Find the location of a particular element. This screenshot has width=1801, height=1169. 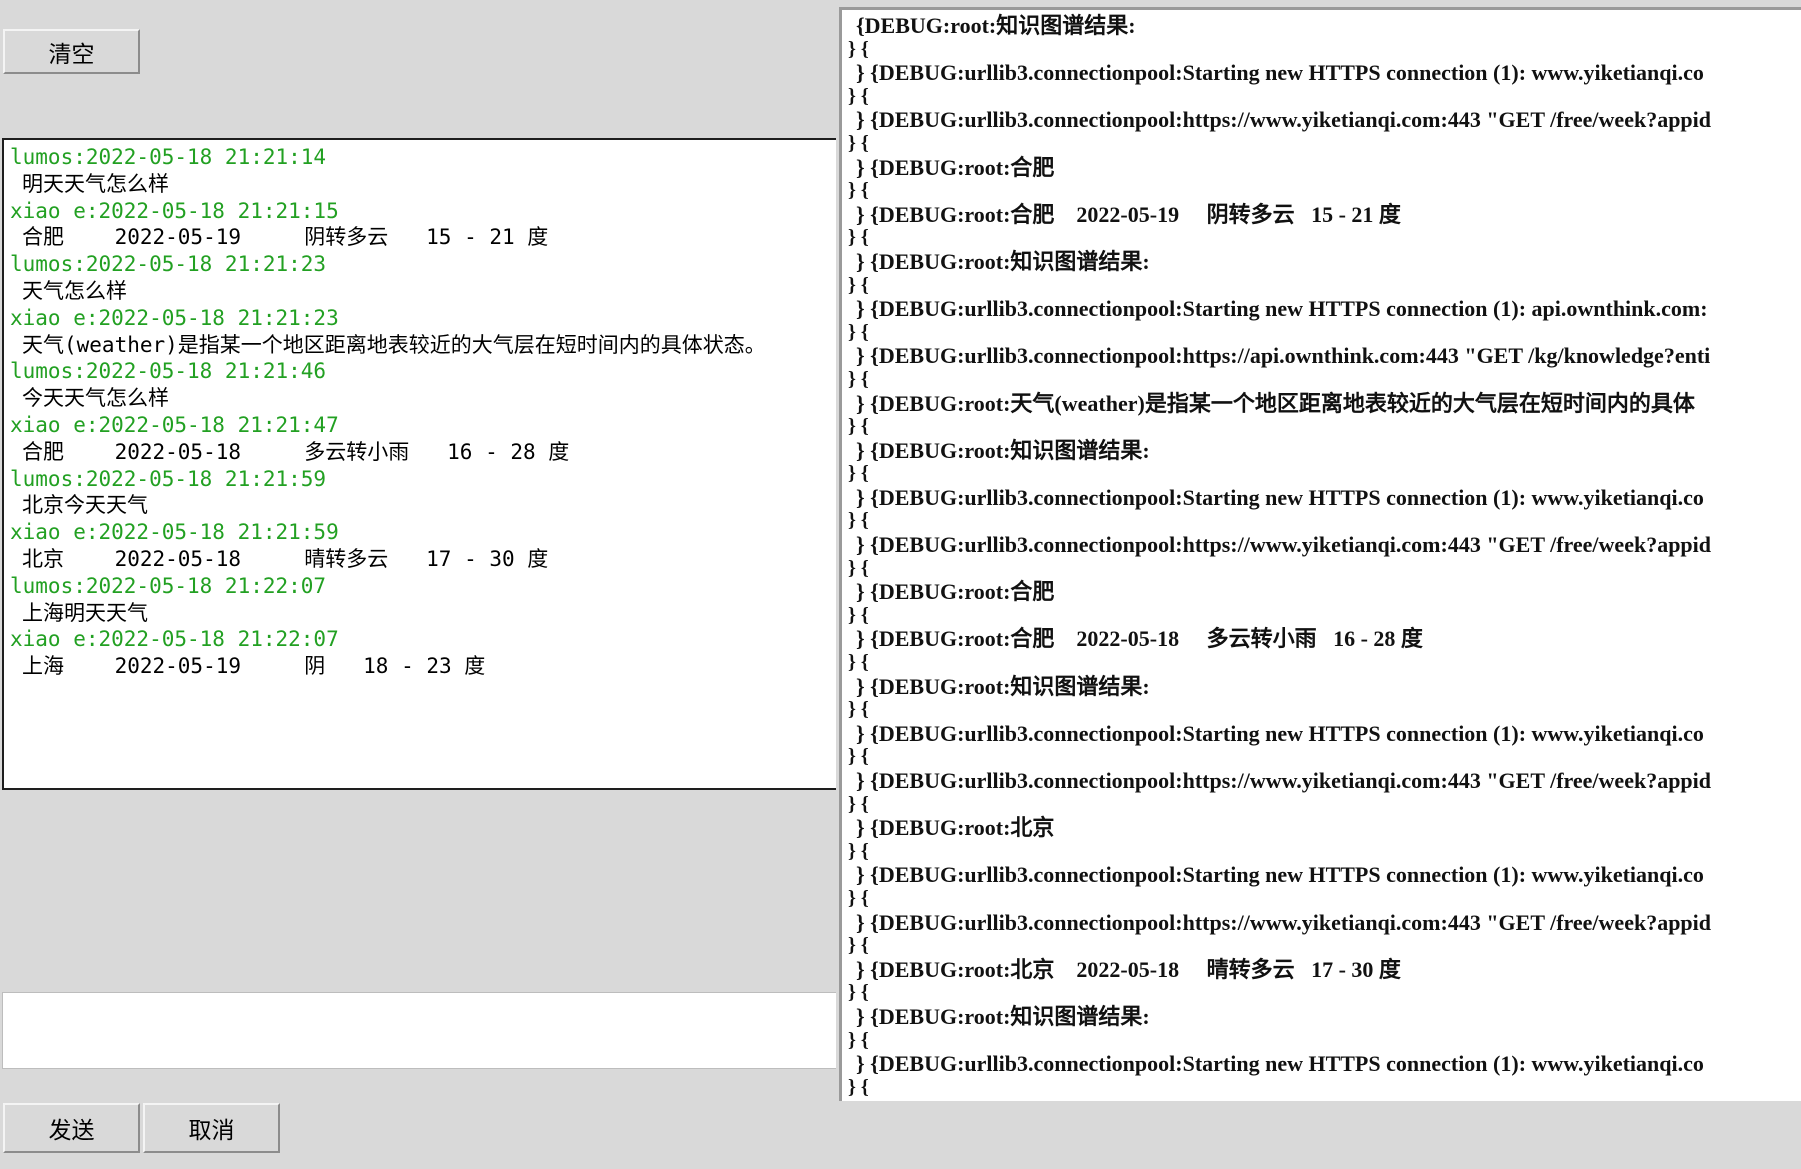

chat-message: lumos:2022-05-18 21:21:59 北京今天天气 is located at coordinates (423, 493).